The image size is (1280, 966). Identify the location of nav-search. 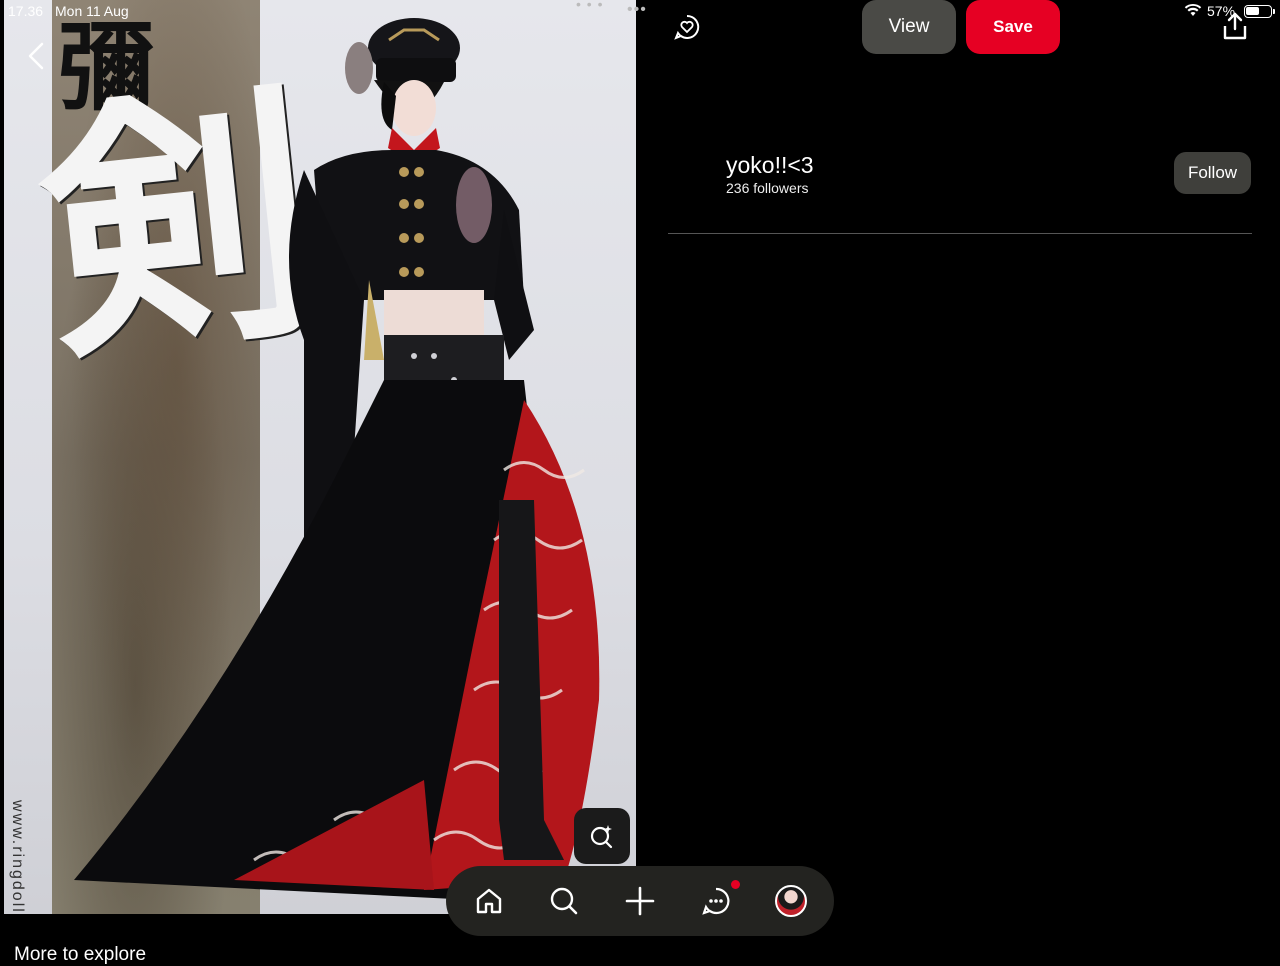
(564, 901).